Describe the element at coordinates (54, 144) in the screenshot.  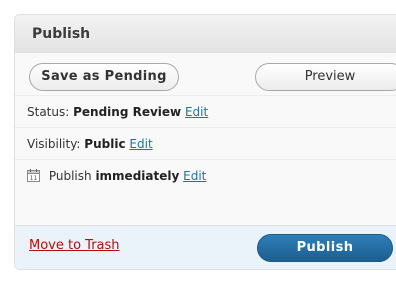
I see `visibility-label: Visibility:` at that location.